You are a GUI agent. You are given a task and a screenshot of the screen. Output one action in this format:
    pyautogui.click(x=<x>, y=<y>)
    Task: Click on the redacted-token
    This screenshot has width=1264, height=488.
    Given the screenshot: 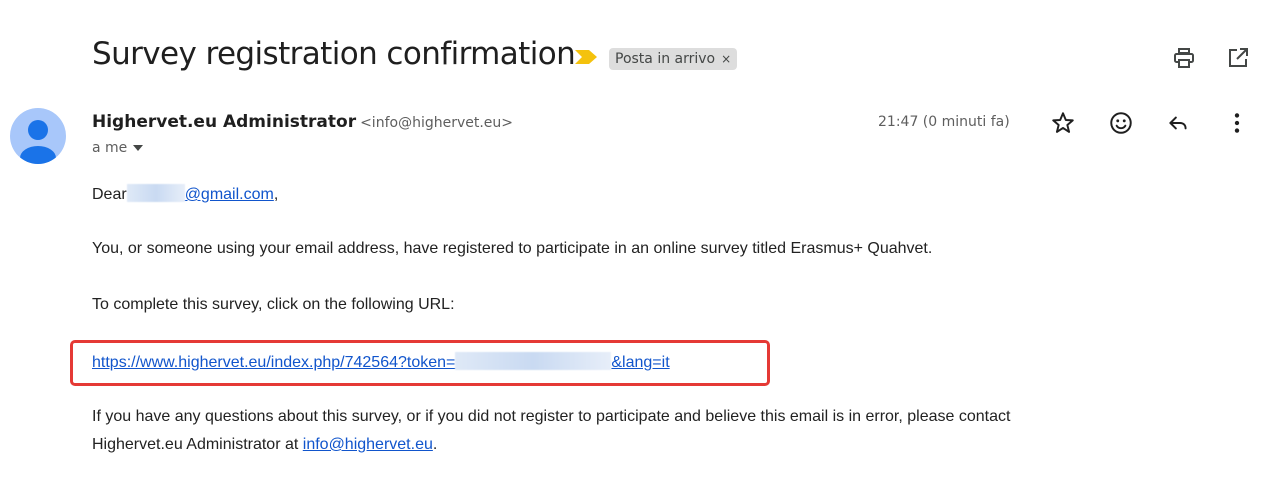 What is the action you would take?
    pyautogui.click(x=533, y=361)
    